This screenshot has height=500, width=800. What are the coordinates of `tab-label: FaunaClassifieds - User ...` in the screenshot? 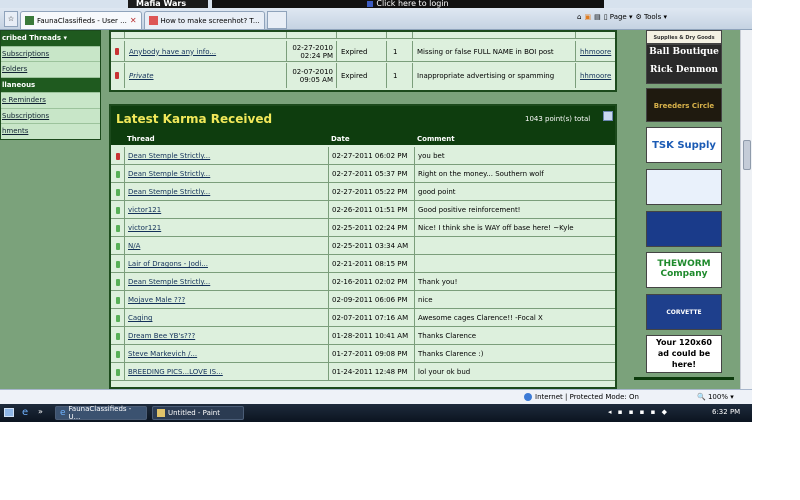 It's located at (82, 20).